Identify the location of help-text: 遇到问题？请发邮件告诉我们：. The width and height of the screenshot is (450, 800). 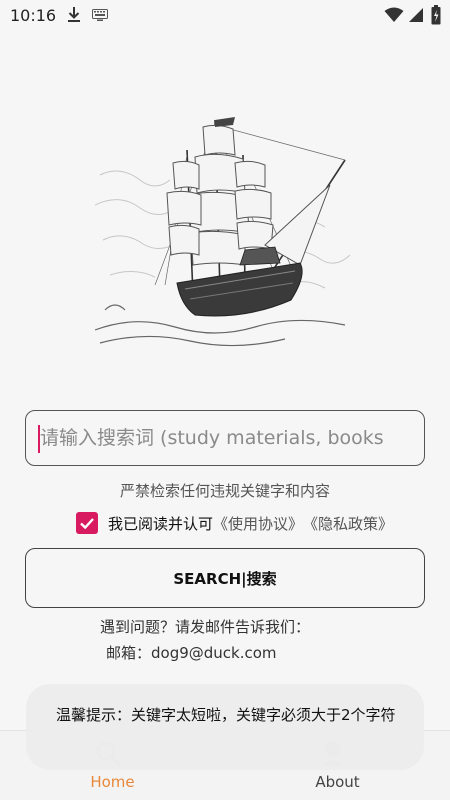
(205, 627).